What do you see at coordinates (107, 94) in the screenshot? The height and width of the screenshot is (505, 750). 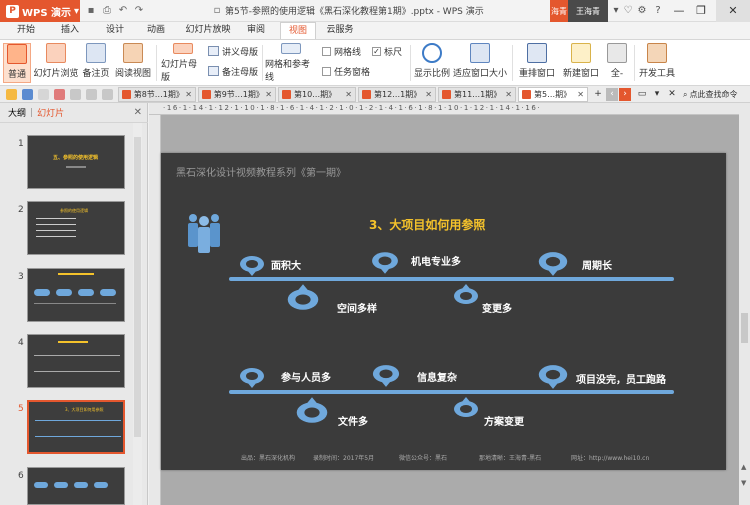 I see `customize-icon` at bounding box center [107, 94].